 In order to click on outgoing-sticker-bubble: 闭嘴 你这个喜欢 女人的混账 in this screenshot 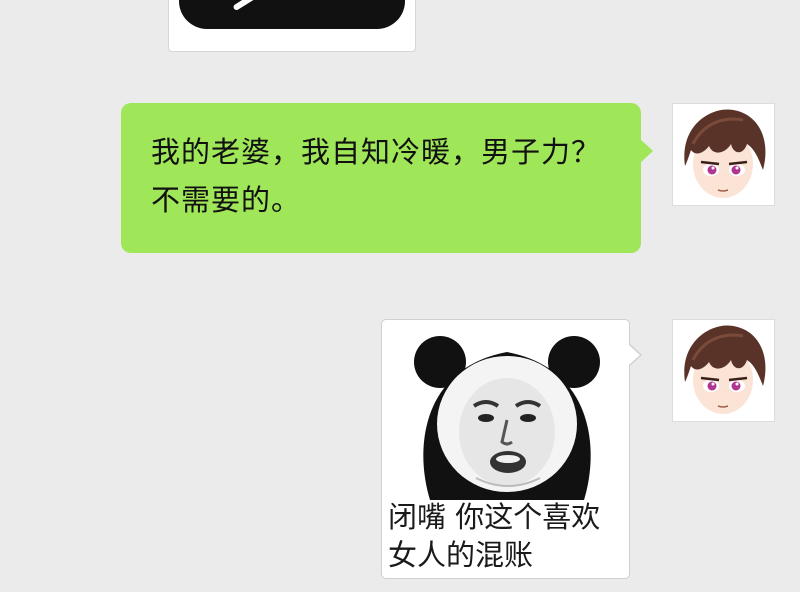, I will do `click(511, 449)`.